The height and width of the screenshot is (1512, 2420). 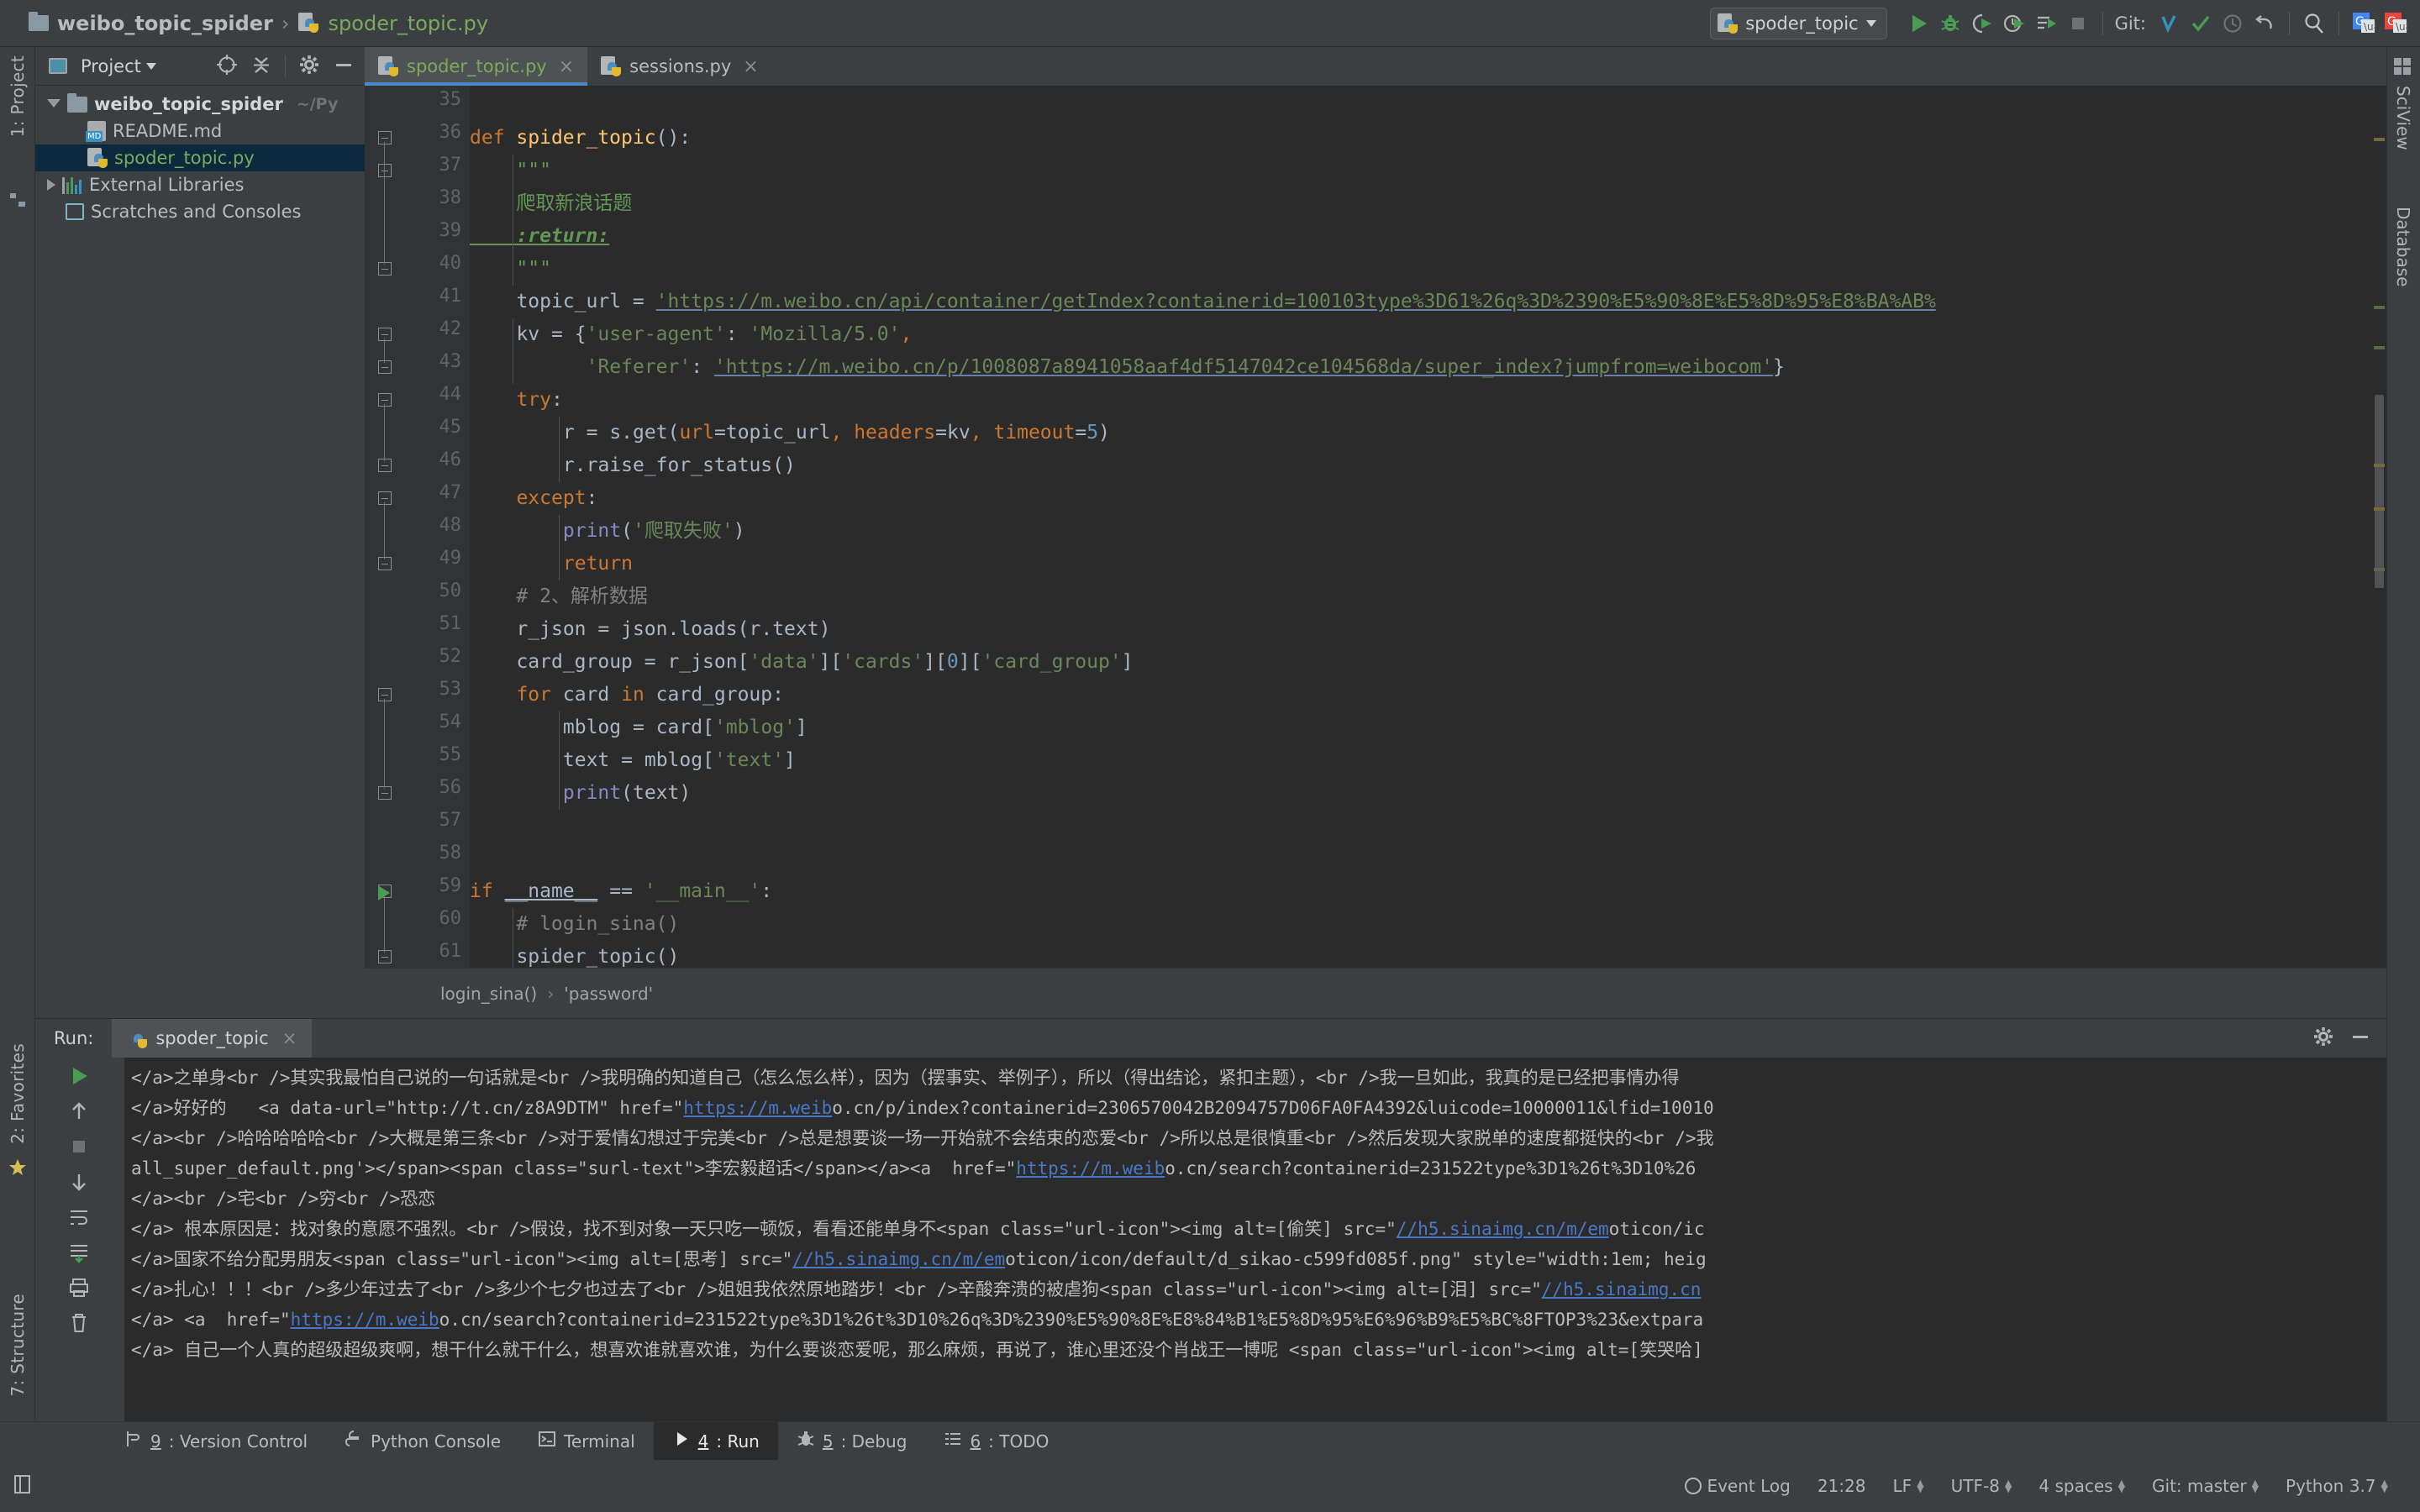 What do you see at coordinates (18, 1168) in the screenshot?
I see `star-icon` at bounding box center [18, 1168].